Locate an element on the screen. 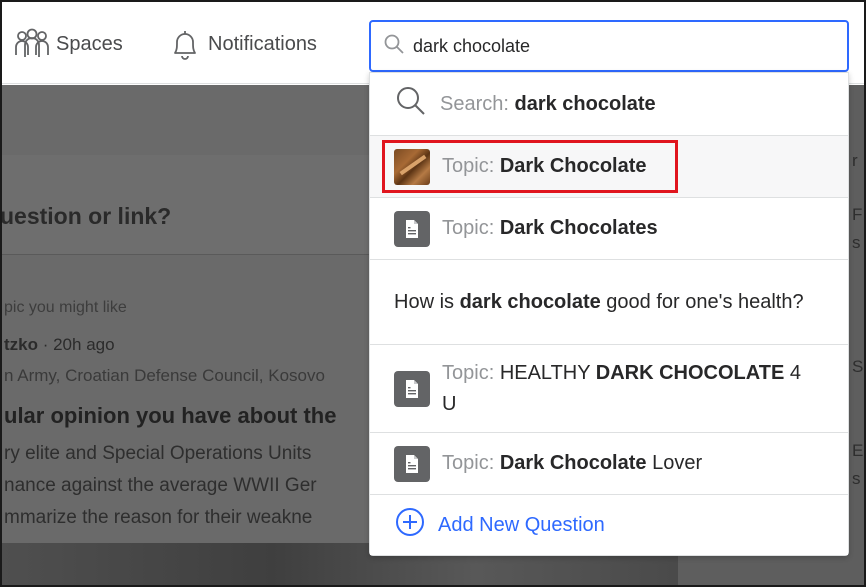 Image resolution: width=866 pixels, height=587 pixels. nav-notifications-label: Notifications is located at coordinates (262, 43).